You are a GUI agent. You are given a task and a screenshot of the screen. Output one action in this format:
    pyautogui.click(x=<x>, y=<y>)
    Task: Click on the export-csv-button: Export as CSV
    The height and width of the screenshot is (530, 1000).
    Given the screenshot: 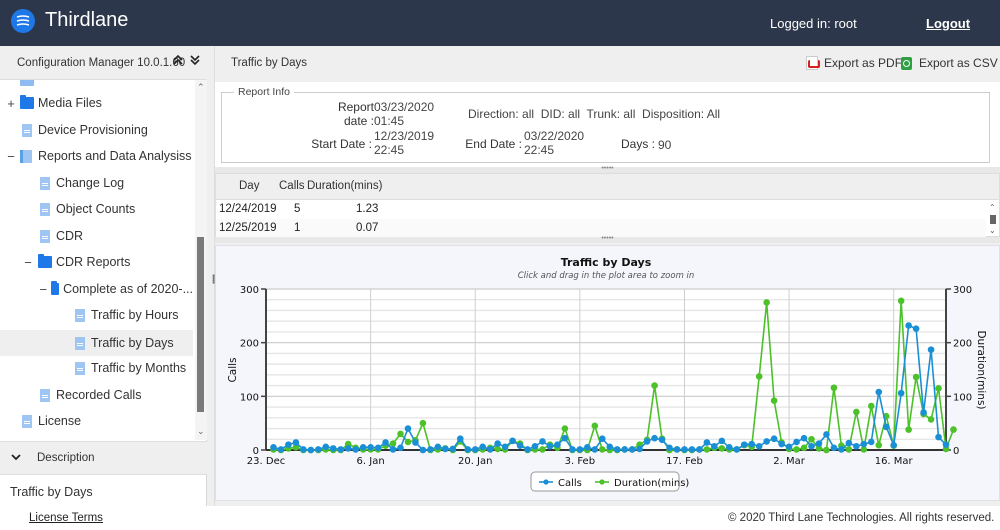 What is the action you would take?
    pyautogui.click(x=949, y=63)
    